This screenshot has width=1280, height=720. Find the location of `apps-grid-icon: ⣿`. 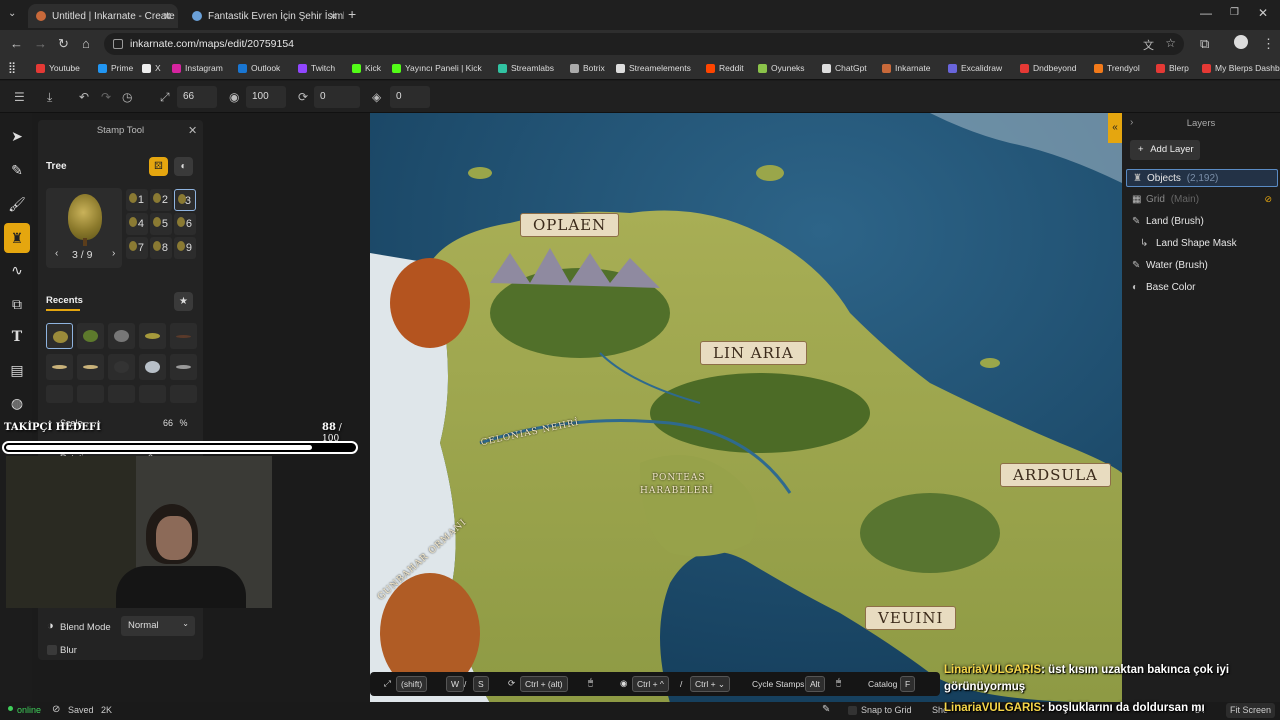

apps-grid-icon: ⣿ is located at coordinates (12, 67).